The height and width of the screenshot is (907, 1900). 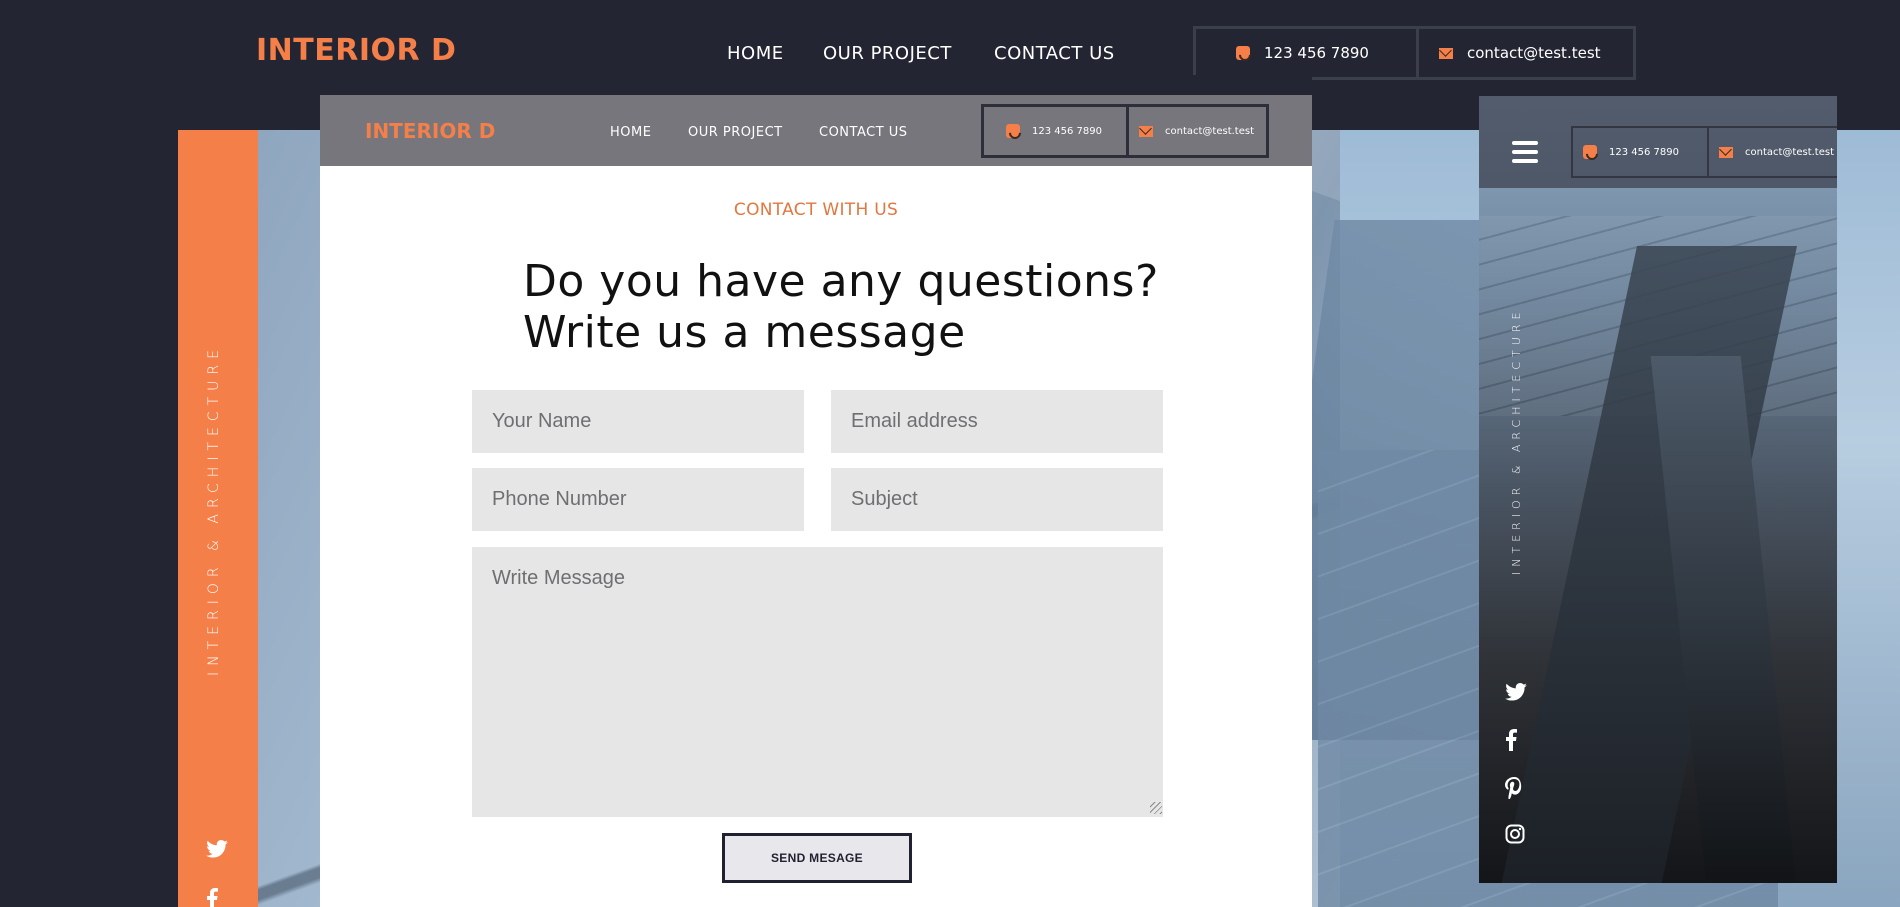 I want to click on subject-field, so click(x=997, y=499).